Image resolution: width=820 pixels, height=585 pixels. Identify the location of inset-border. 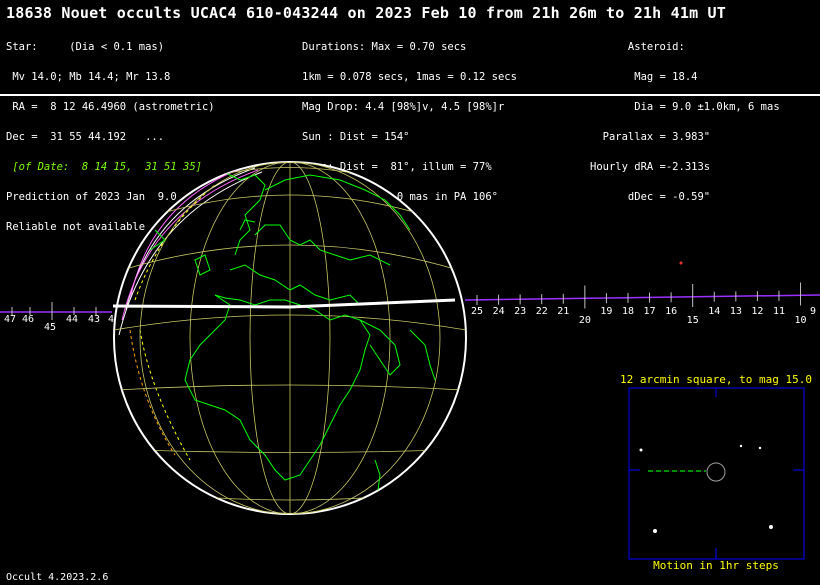
(716, 473).